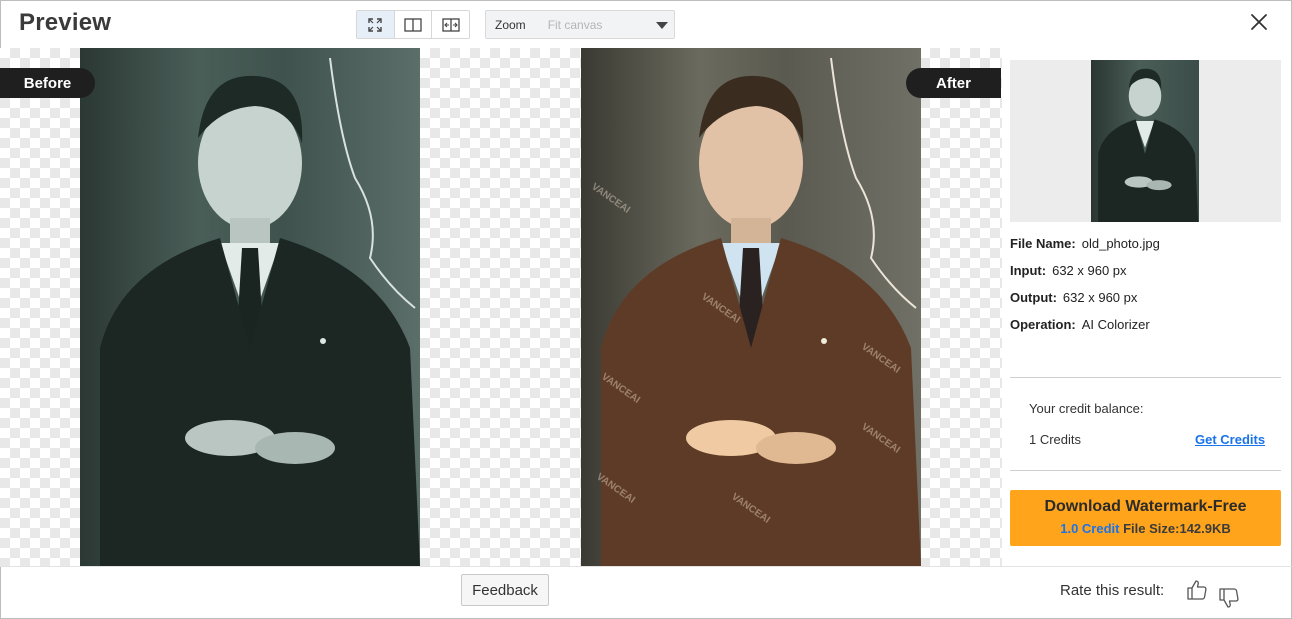  Describe the element at coordinates (65, 22) in the screenshot. I see `page-title: Preview` at that location.